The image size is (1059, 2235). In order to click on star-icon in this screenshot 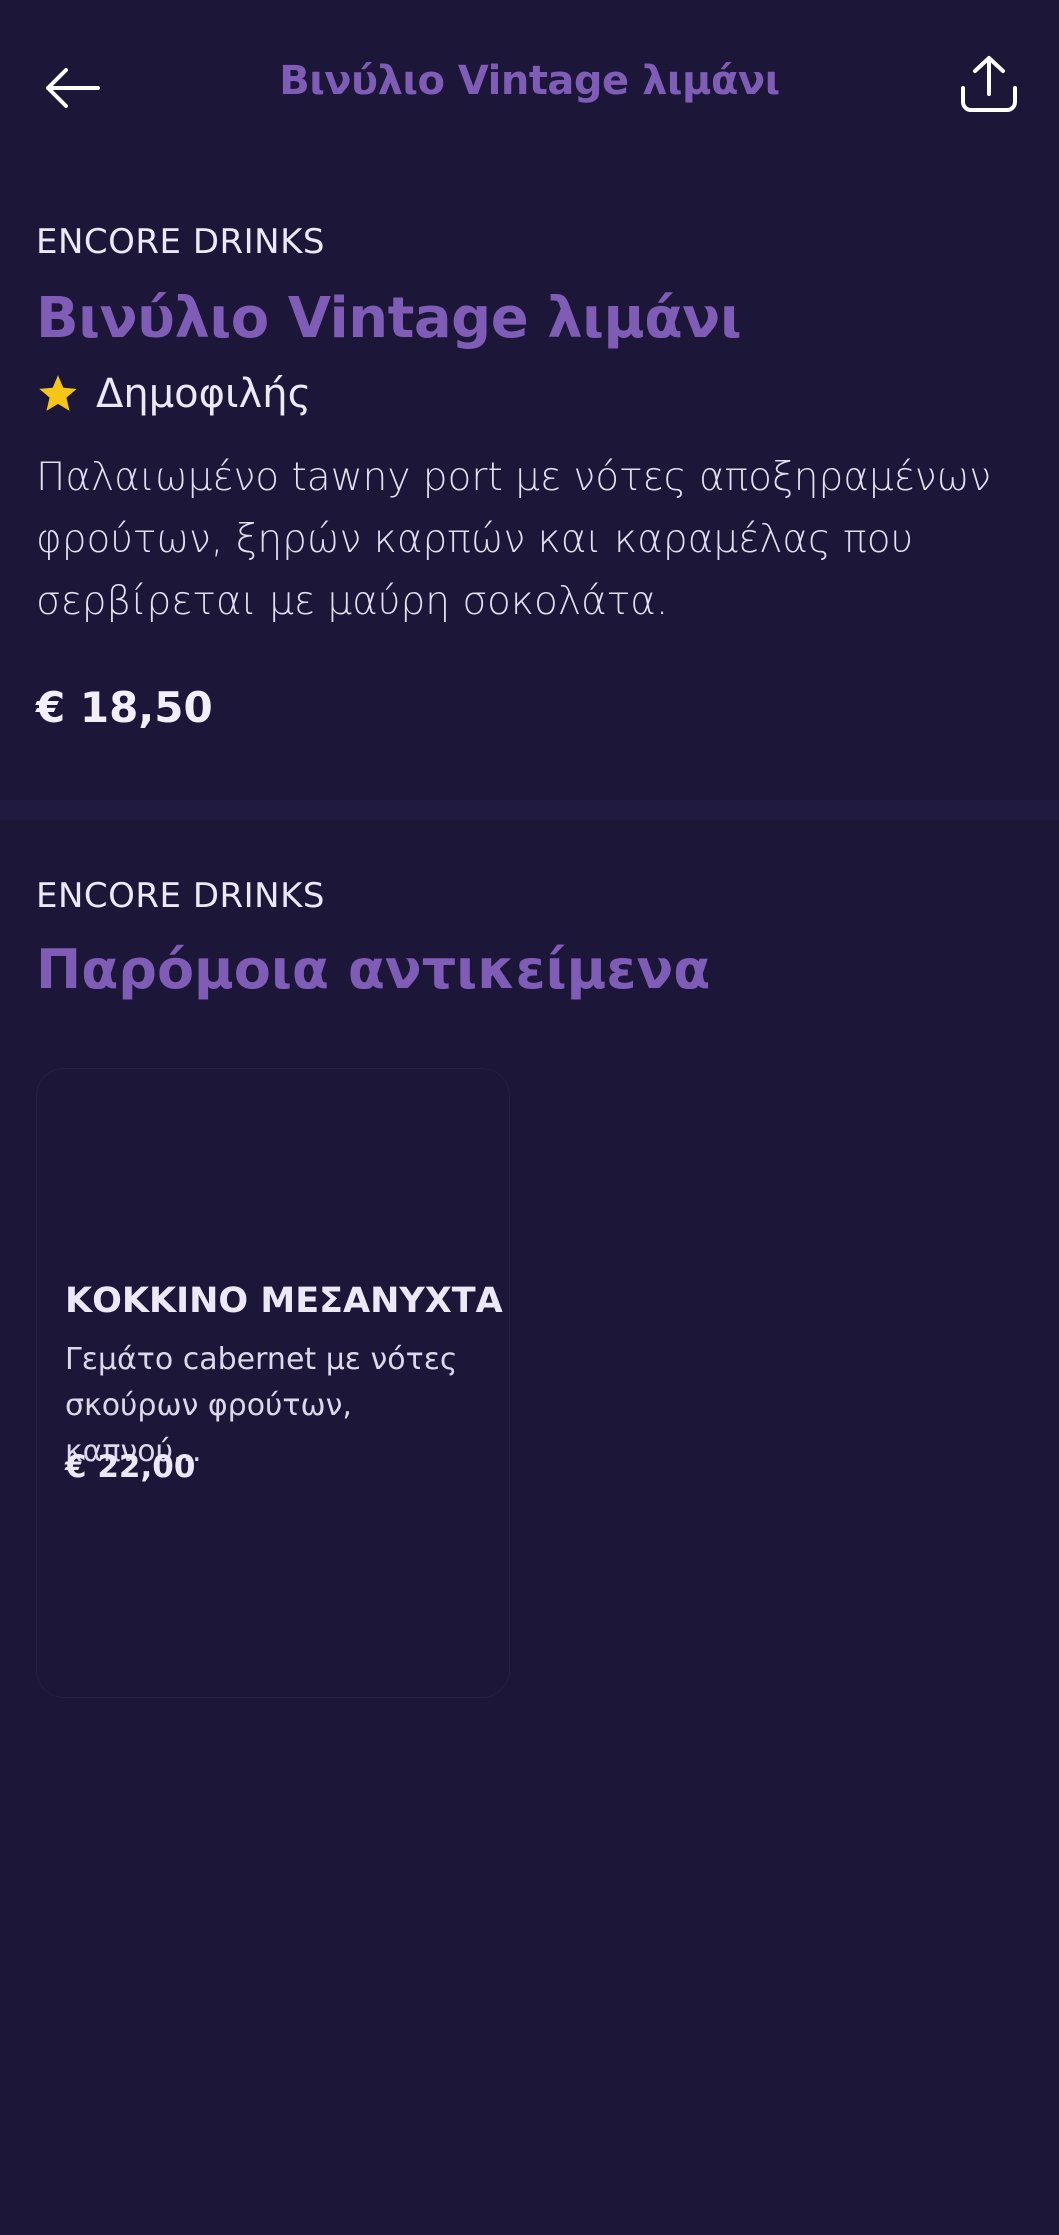, I will do `click(58, 394)`.